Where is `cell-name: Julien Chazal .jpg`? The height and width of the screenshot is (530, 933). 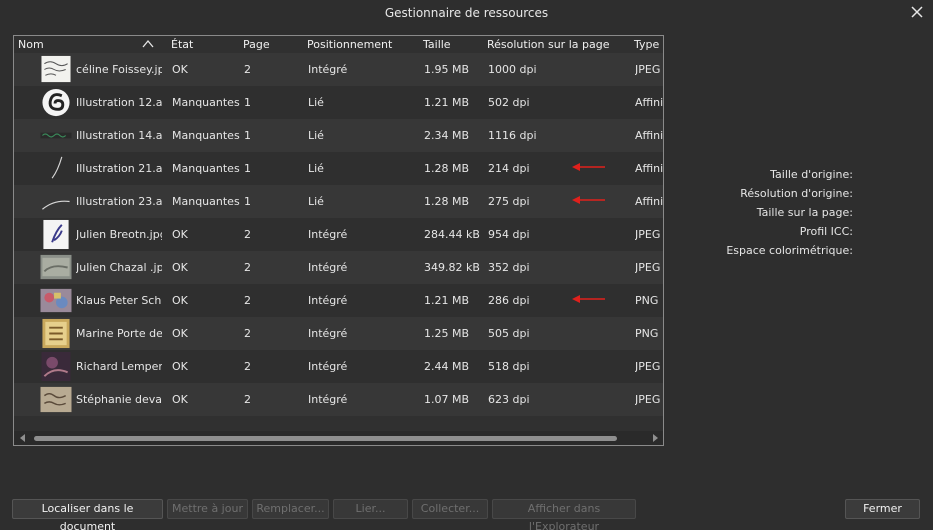 cell-name: Julien Chazal .jpg is located at coordinates (119, 267).